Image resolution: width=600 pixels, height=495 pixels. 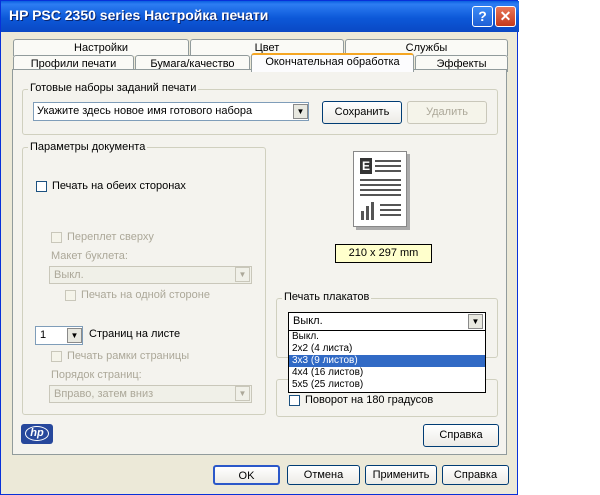 I want to click on preset-name-value: Укажите здесь новое имя готового набора, so click(x=145, y=111).